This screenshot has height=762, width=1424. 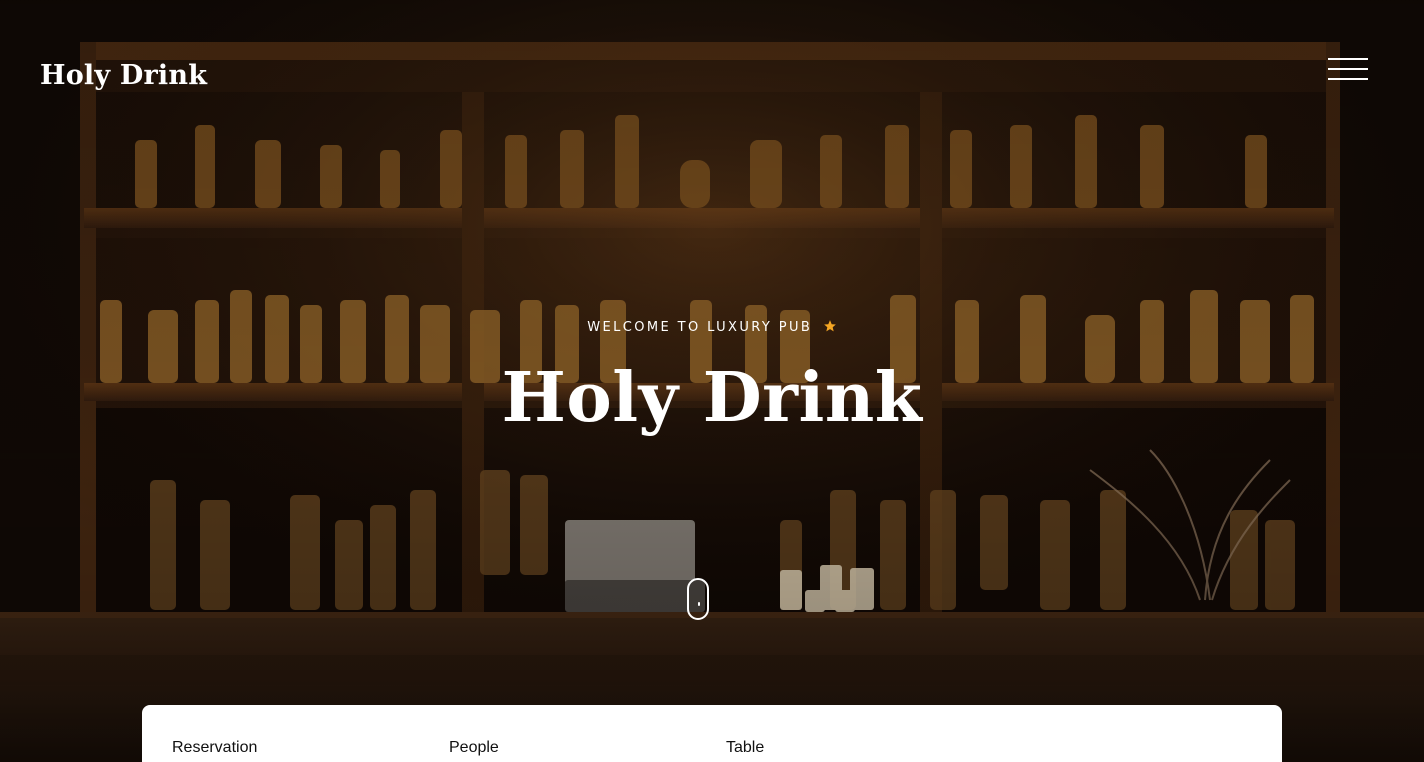 I want to click on reservation-bar: Reservation People Table, so click(x=712, y=733).